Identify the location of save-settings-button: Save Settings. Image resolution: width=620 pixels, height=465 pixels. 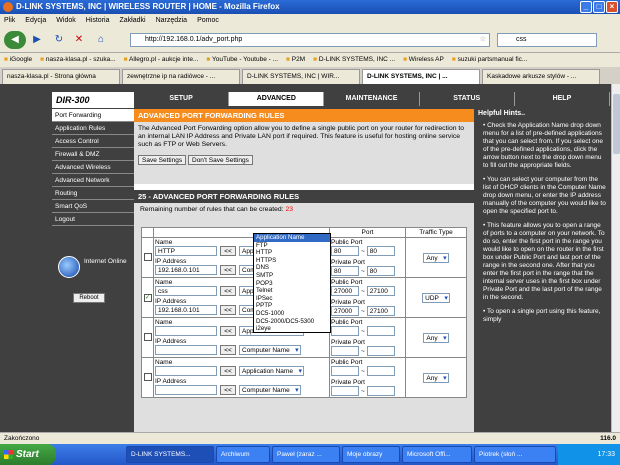
(162, 160).